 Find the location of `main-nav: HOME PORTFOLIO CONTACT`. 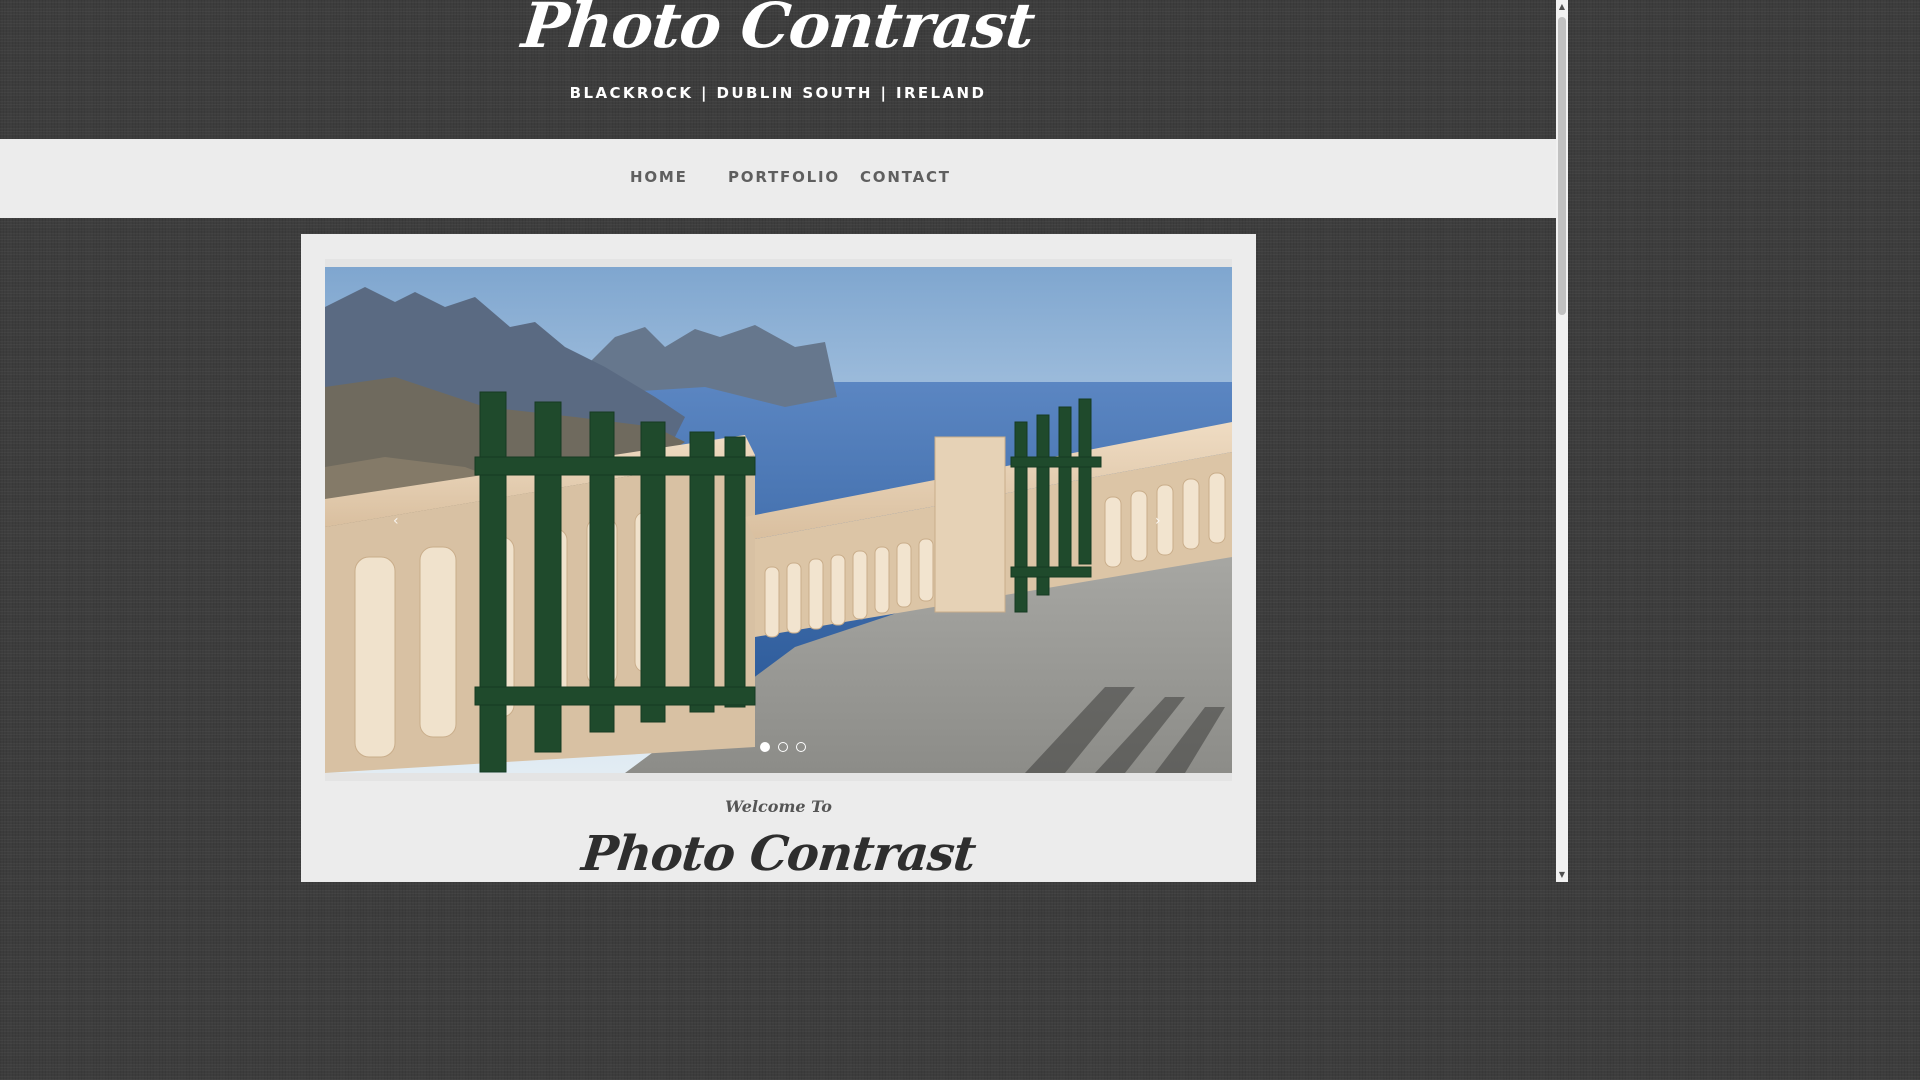

main-nav: HOME PORTFOLIO CONTACT is located at coordinates (778, 178).